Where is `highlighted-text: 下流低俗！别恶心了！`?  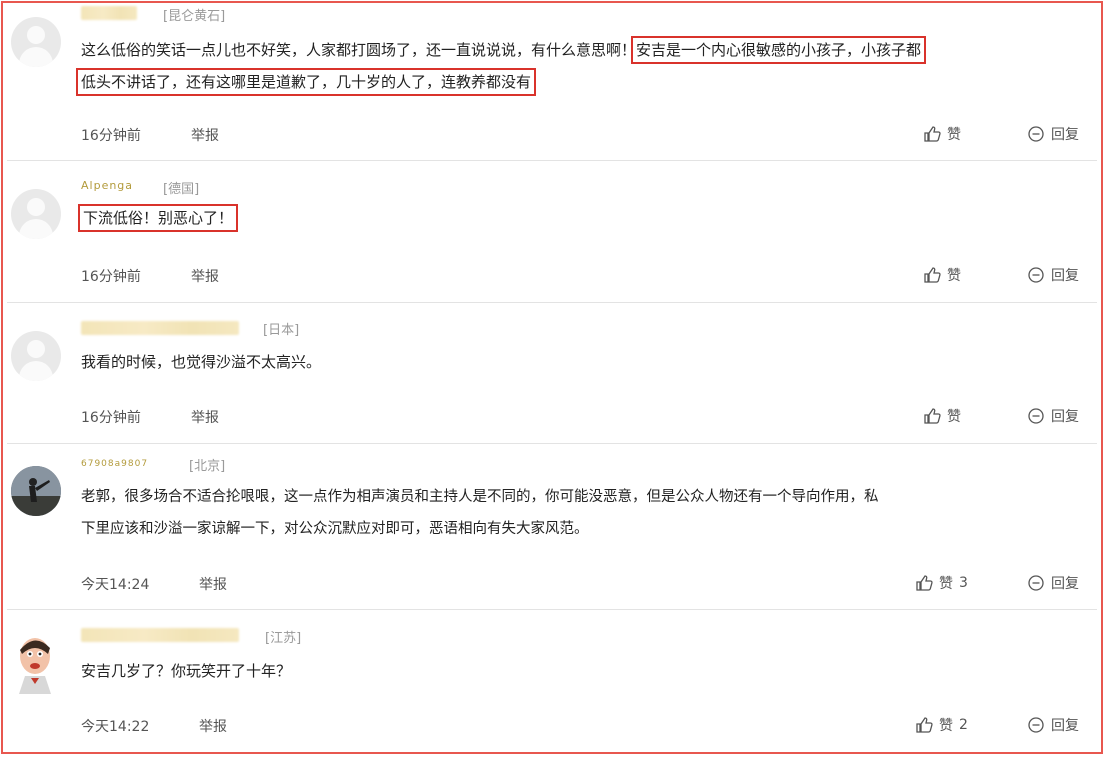 highlighted-text: 下流低俗！别恶心了！ is located at coordinates (158, 218).